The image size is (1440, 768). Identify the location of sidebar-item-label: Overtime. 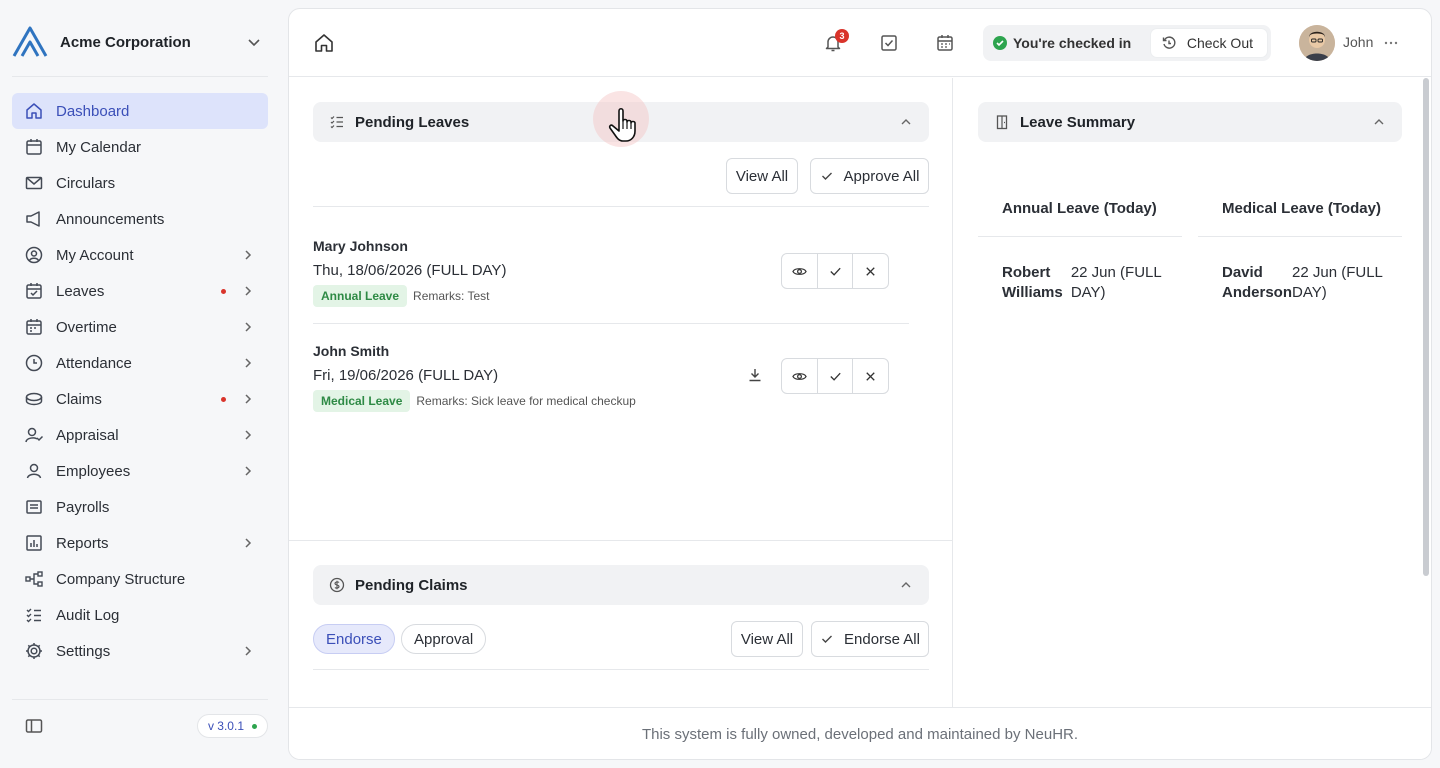
(86, 327).